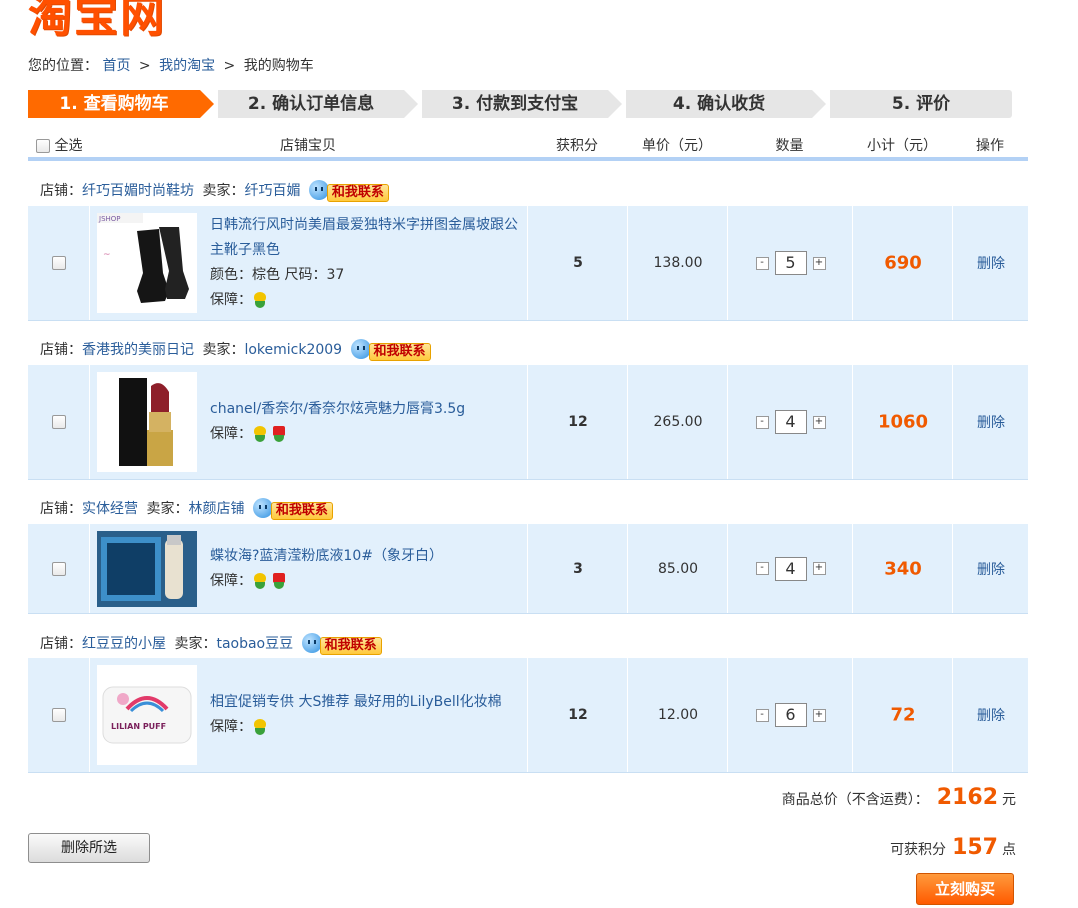  What do you see at coordinates (187, 66) in the screenshot?
I see `breadcrumb-my-taobao-link: 我的淘宝` at bounding box center [187, 66].